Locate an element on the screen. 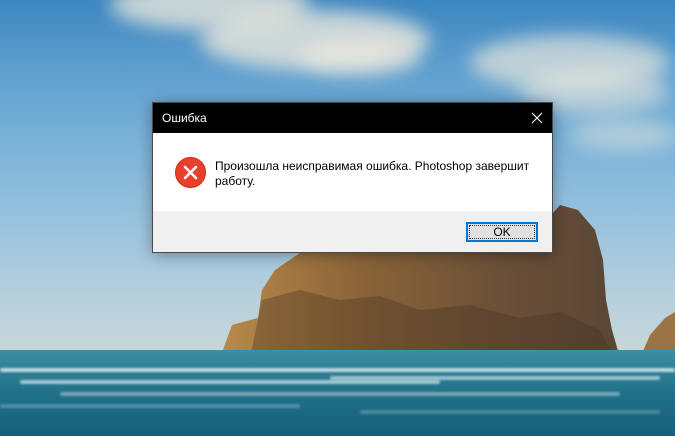 The height and width of the screenshot is (436, 675). ok-button: OK is located at coordinates (502, 232).